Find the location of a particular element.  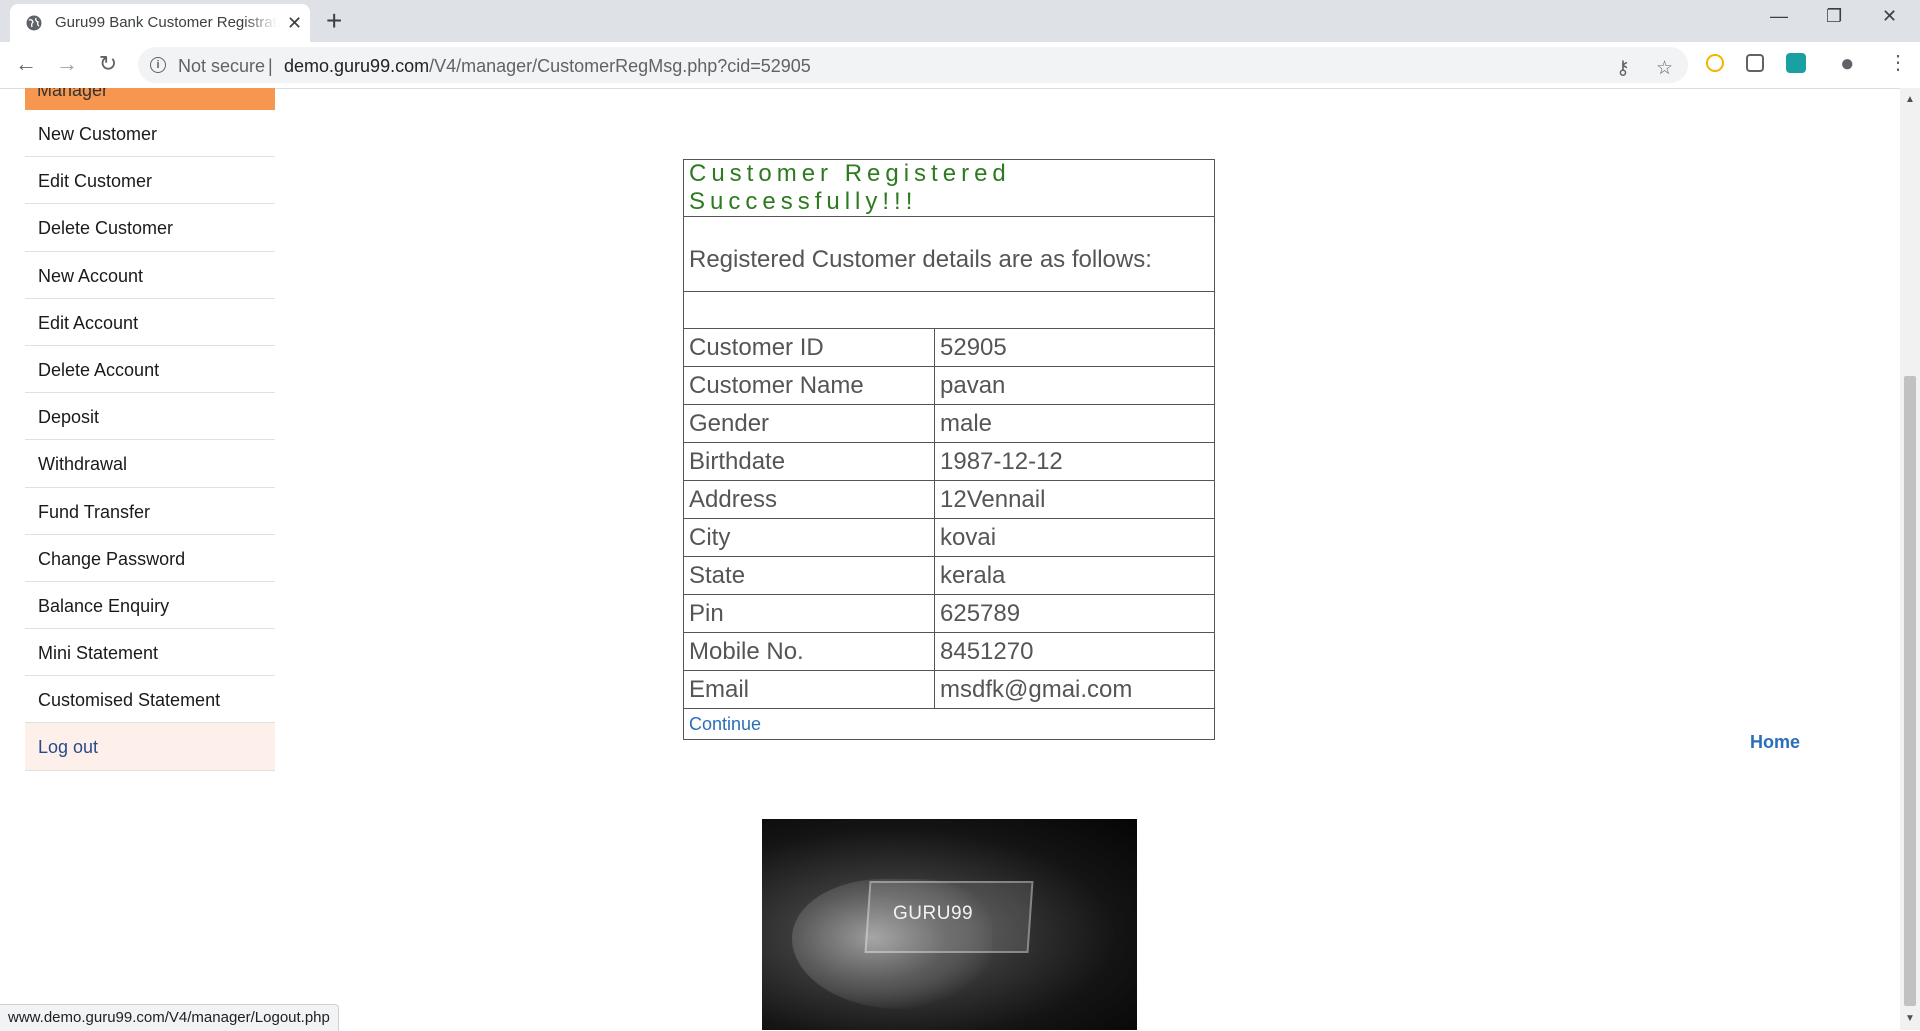

browser-tab: Guru99 Bank Customer Registration Page ✕ is located at coordinates (160, 23).